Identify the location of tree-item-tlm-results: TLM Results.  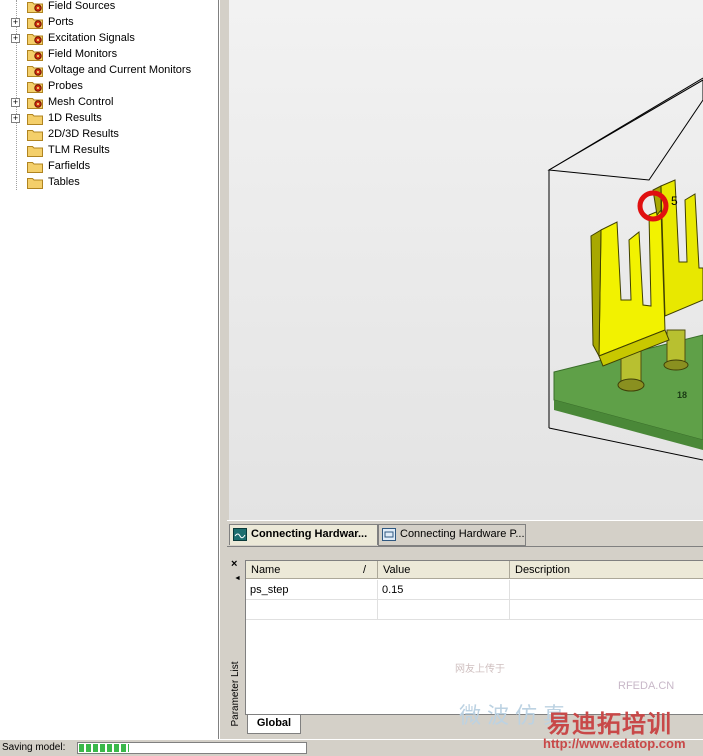
(108, 151).